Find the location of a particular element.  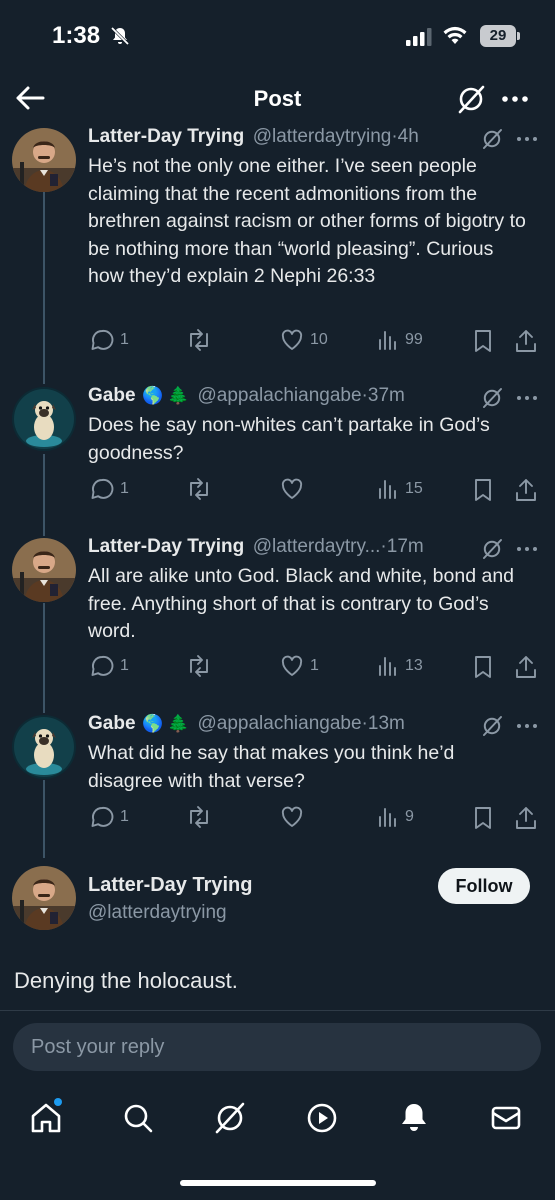

heart-icon is located at coordinates (292, 339).